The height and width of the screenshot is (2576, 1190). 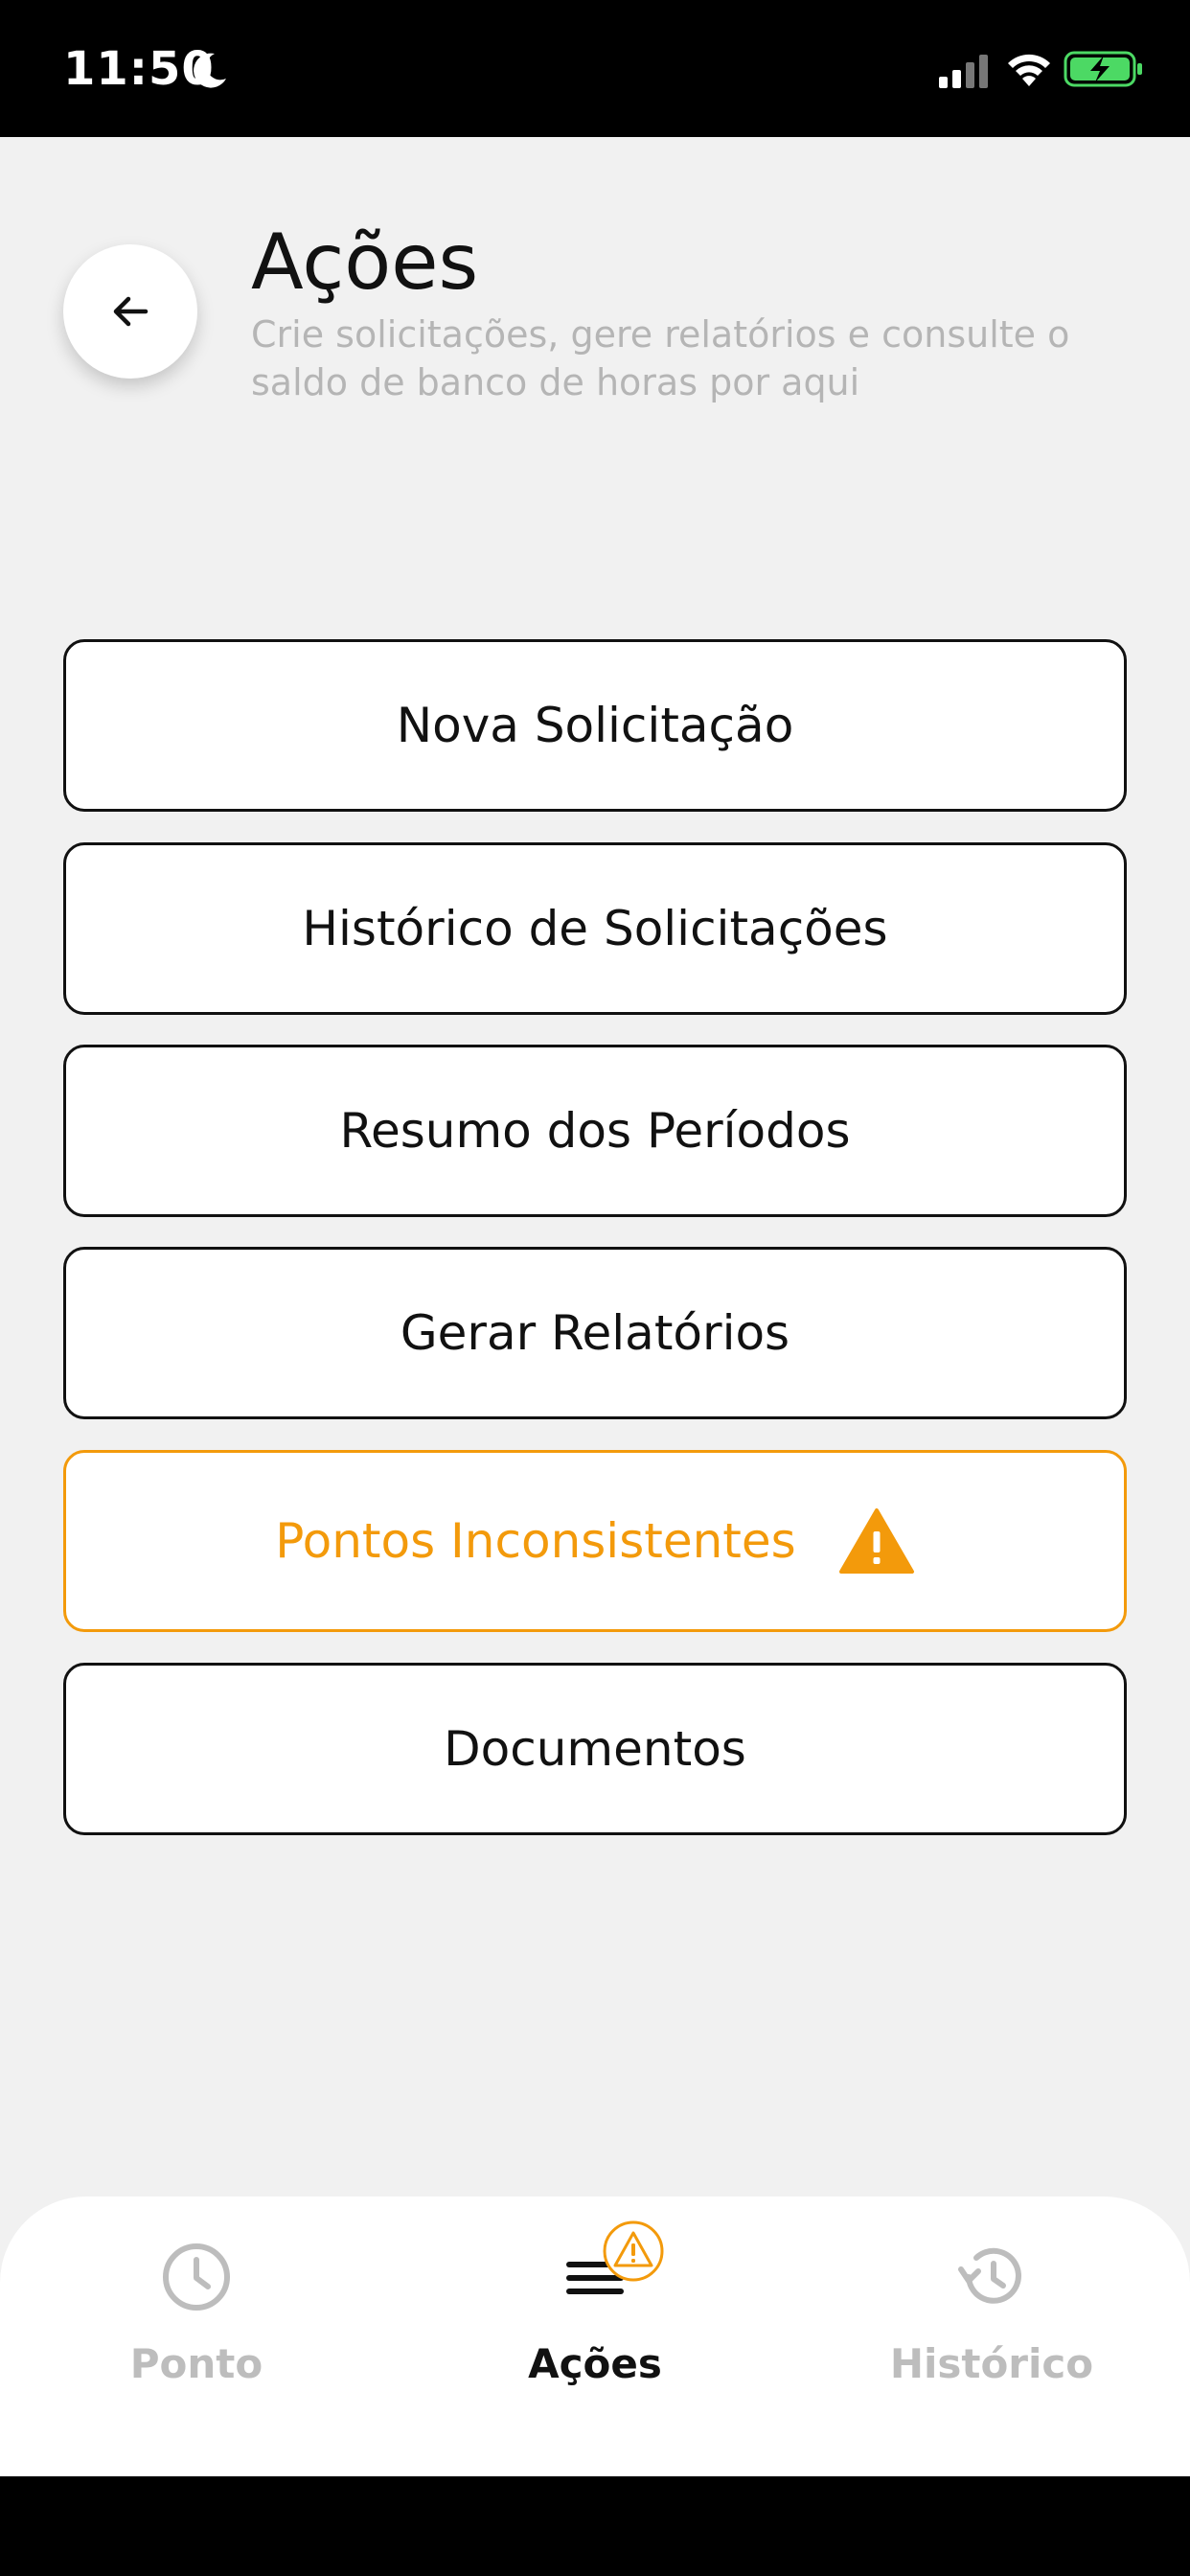 I want to click on historico-solicitacoes-button: Histórico de Solicitações, so click(x=595, y=928).